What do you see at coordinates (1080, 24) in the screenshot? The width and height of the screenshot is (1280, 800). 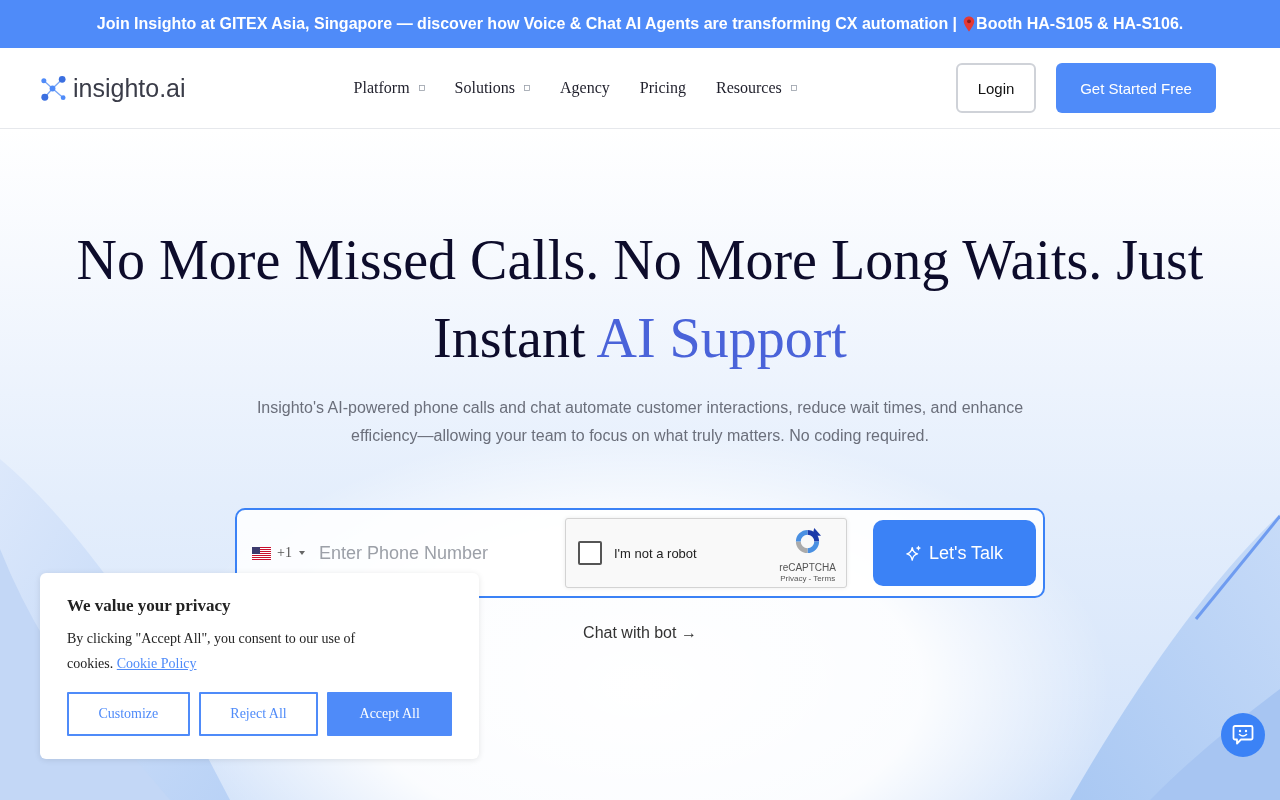 I see `booth-text: Booth HA-S105 & HA-S106.` at bounding box center [1080, 24].